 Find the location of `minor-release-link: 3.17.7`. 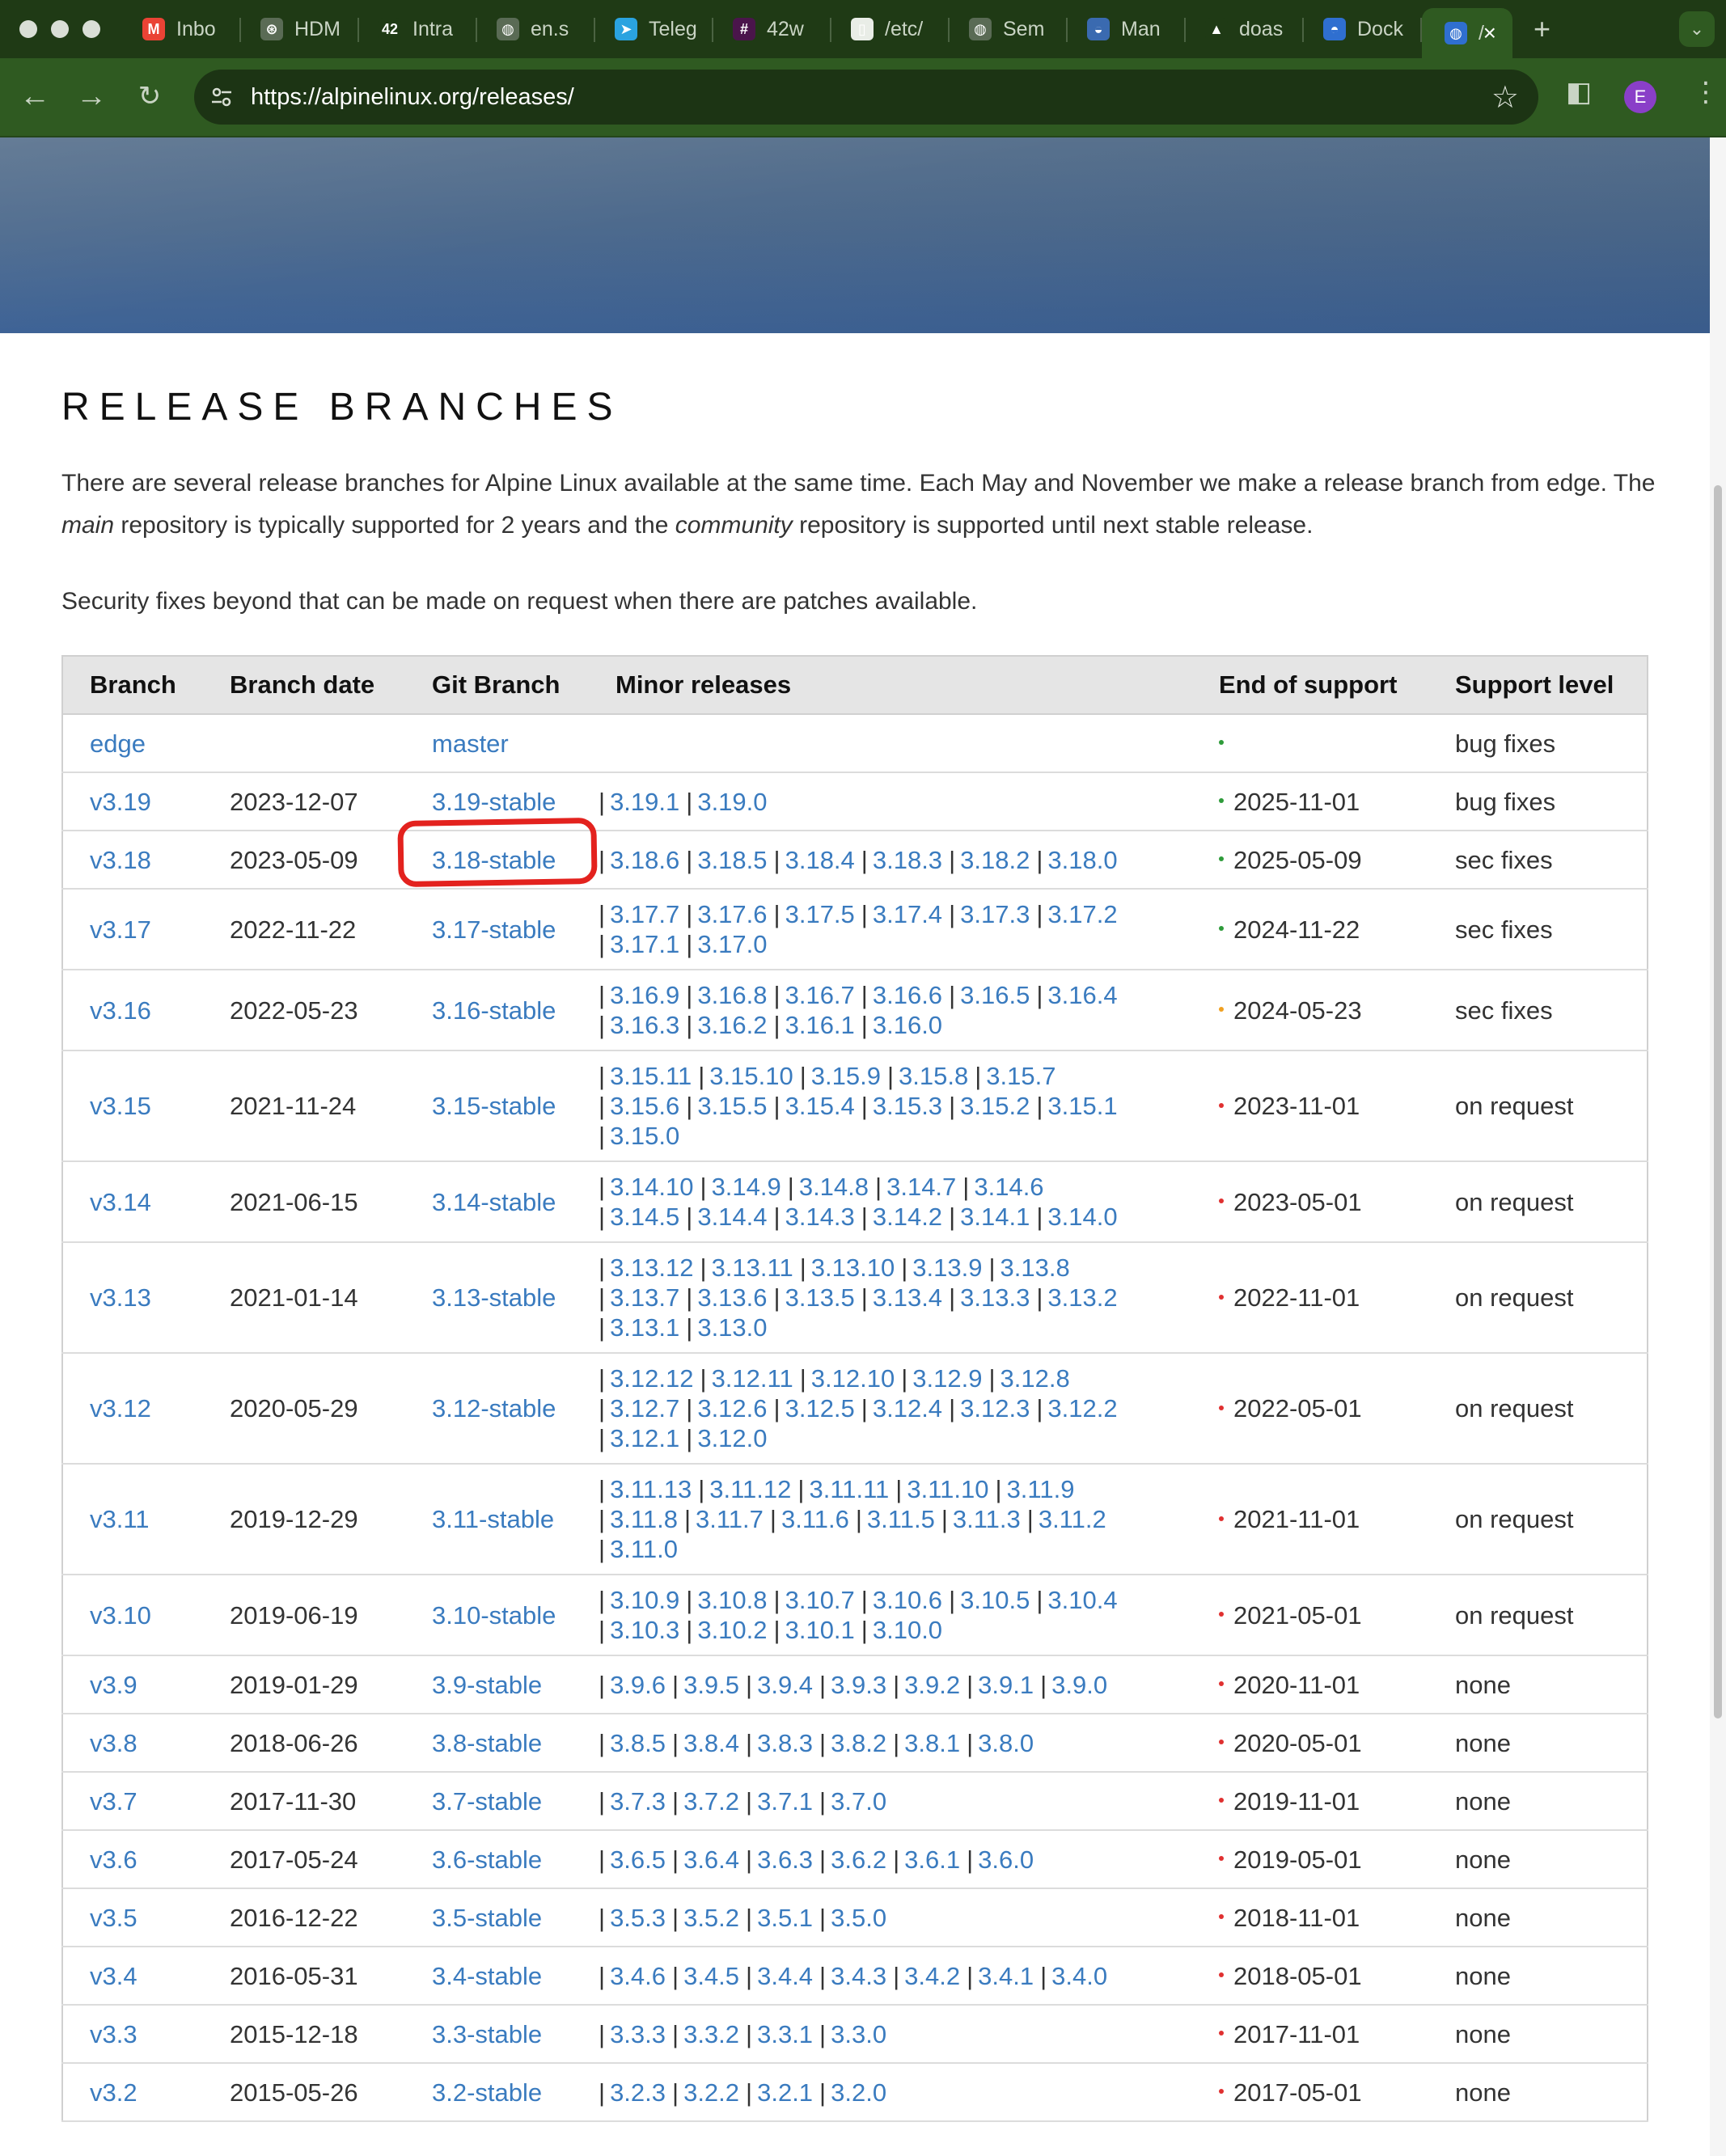

minor-release-link: 3.17.7 is located at coordinates (644, 914).